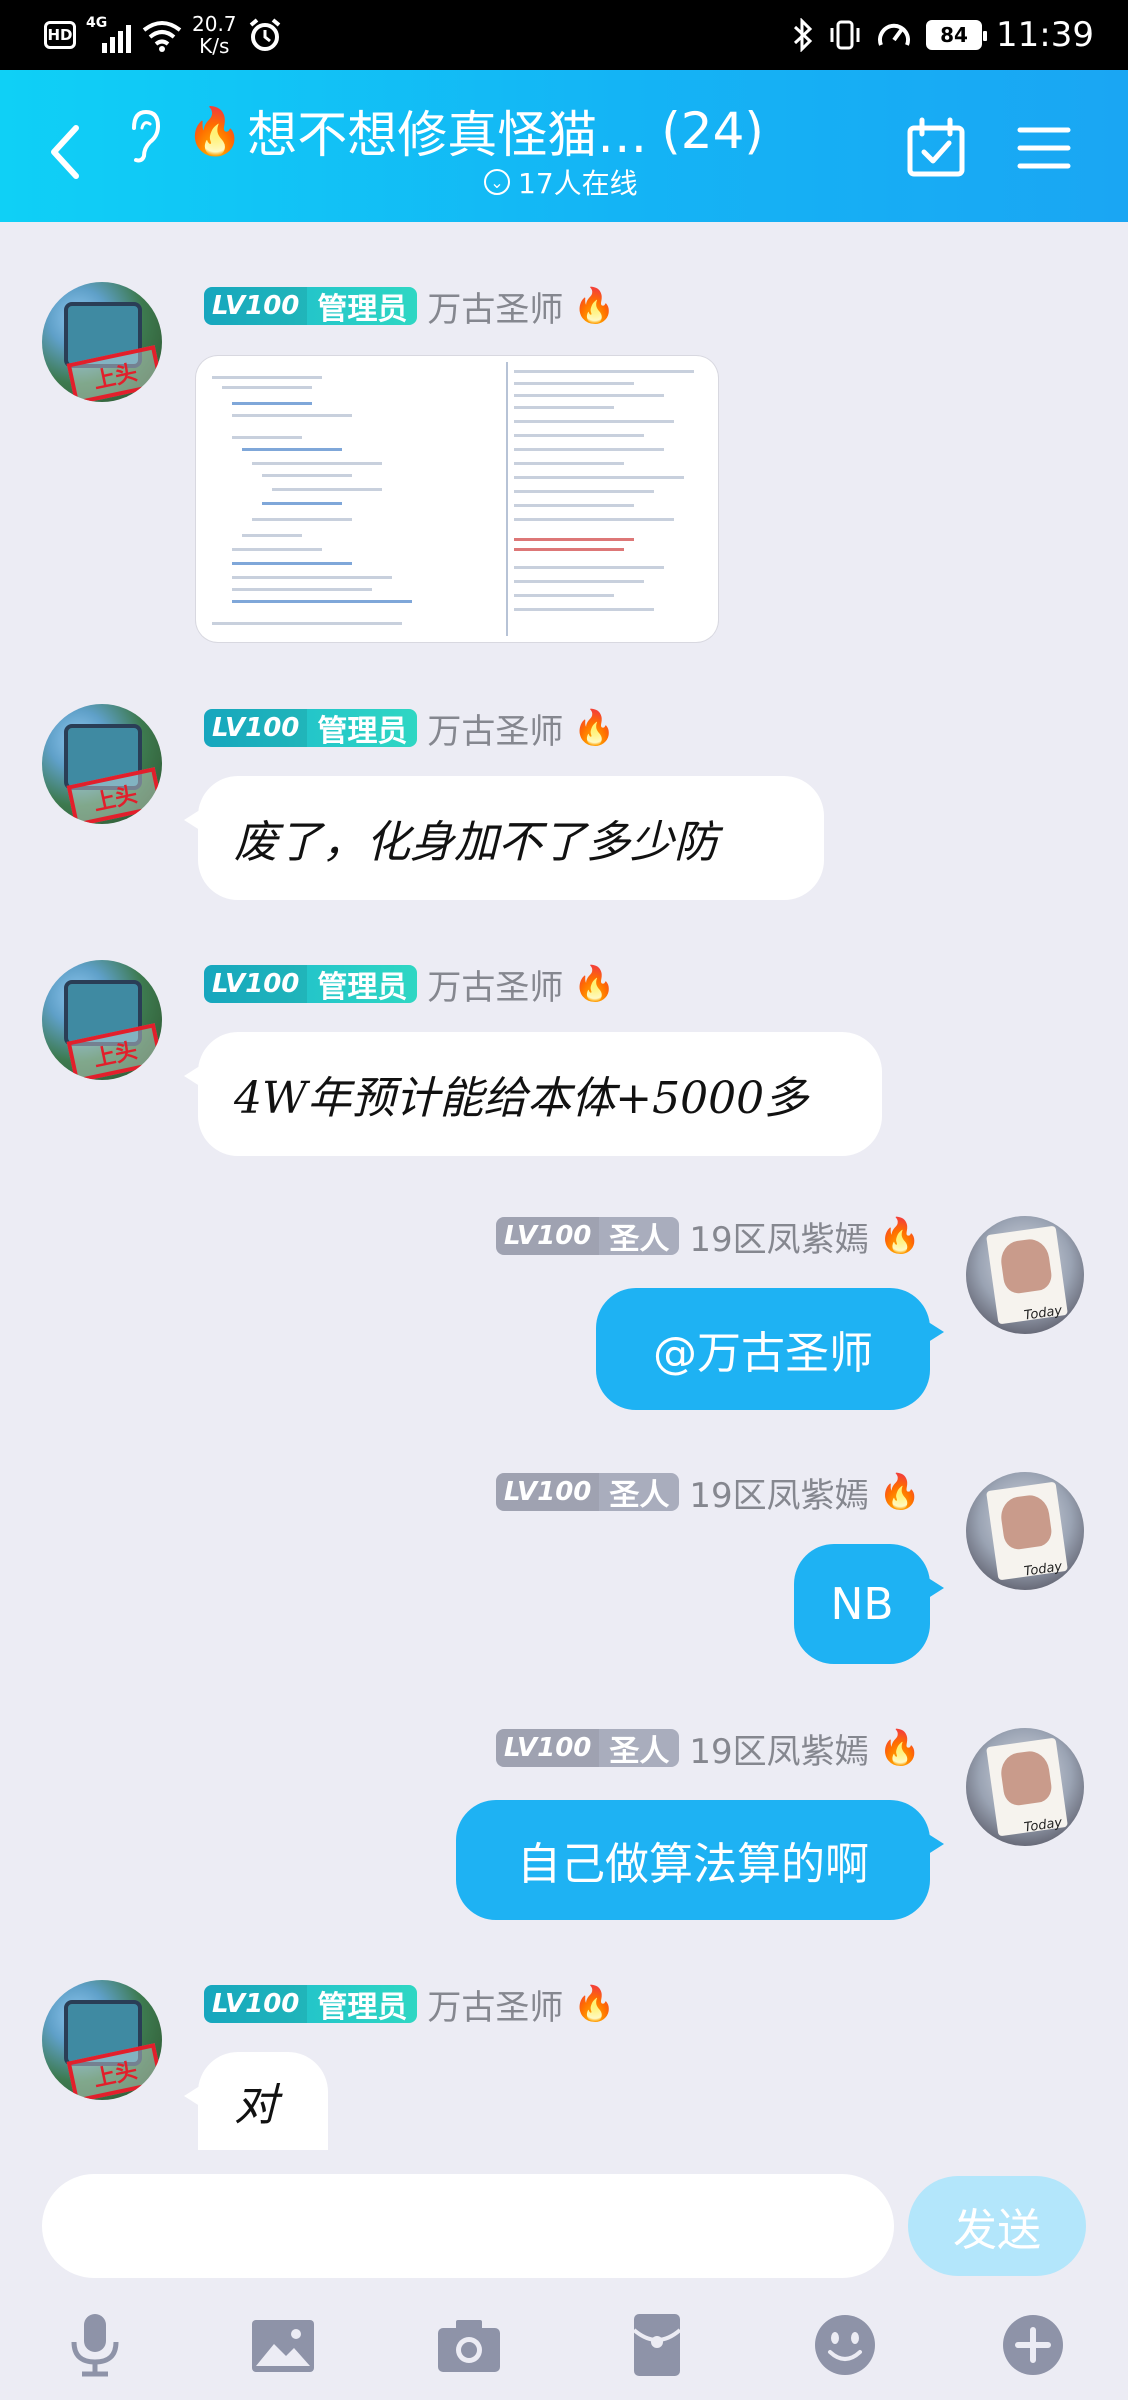  I want to click on message-input, so click(468, 2226).